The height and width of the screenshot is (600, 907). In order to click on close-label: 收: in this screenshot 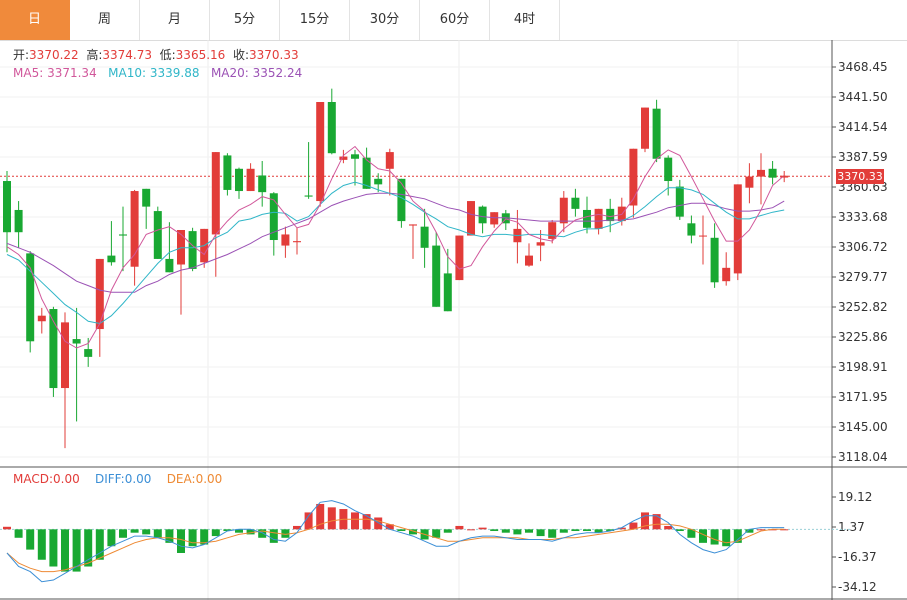, I will do `click(240, 55)`.